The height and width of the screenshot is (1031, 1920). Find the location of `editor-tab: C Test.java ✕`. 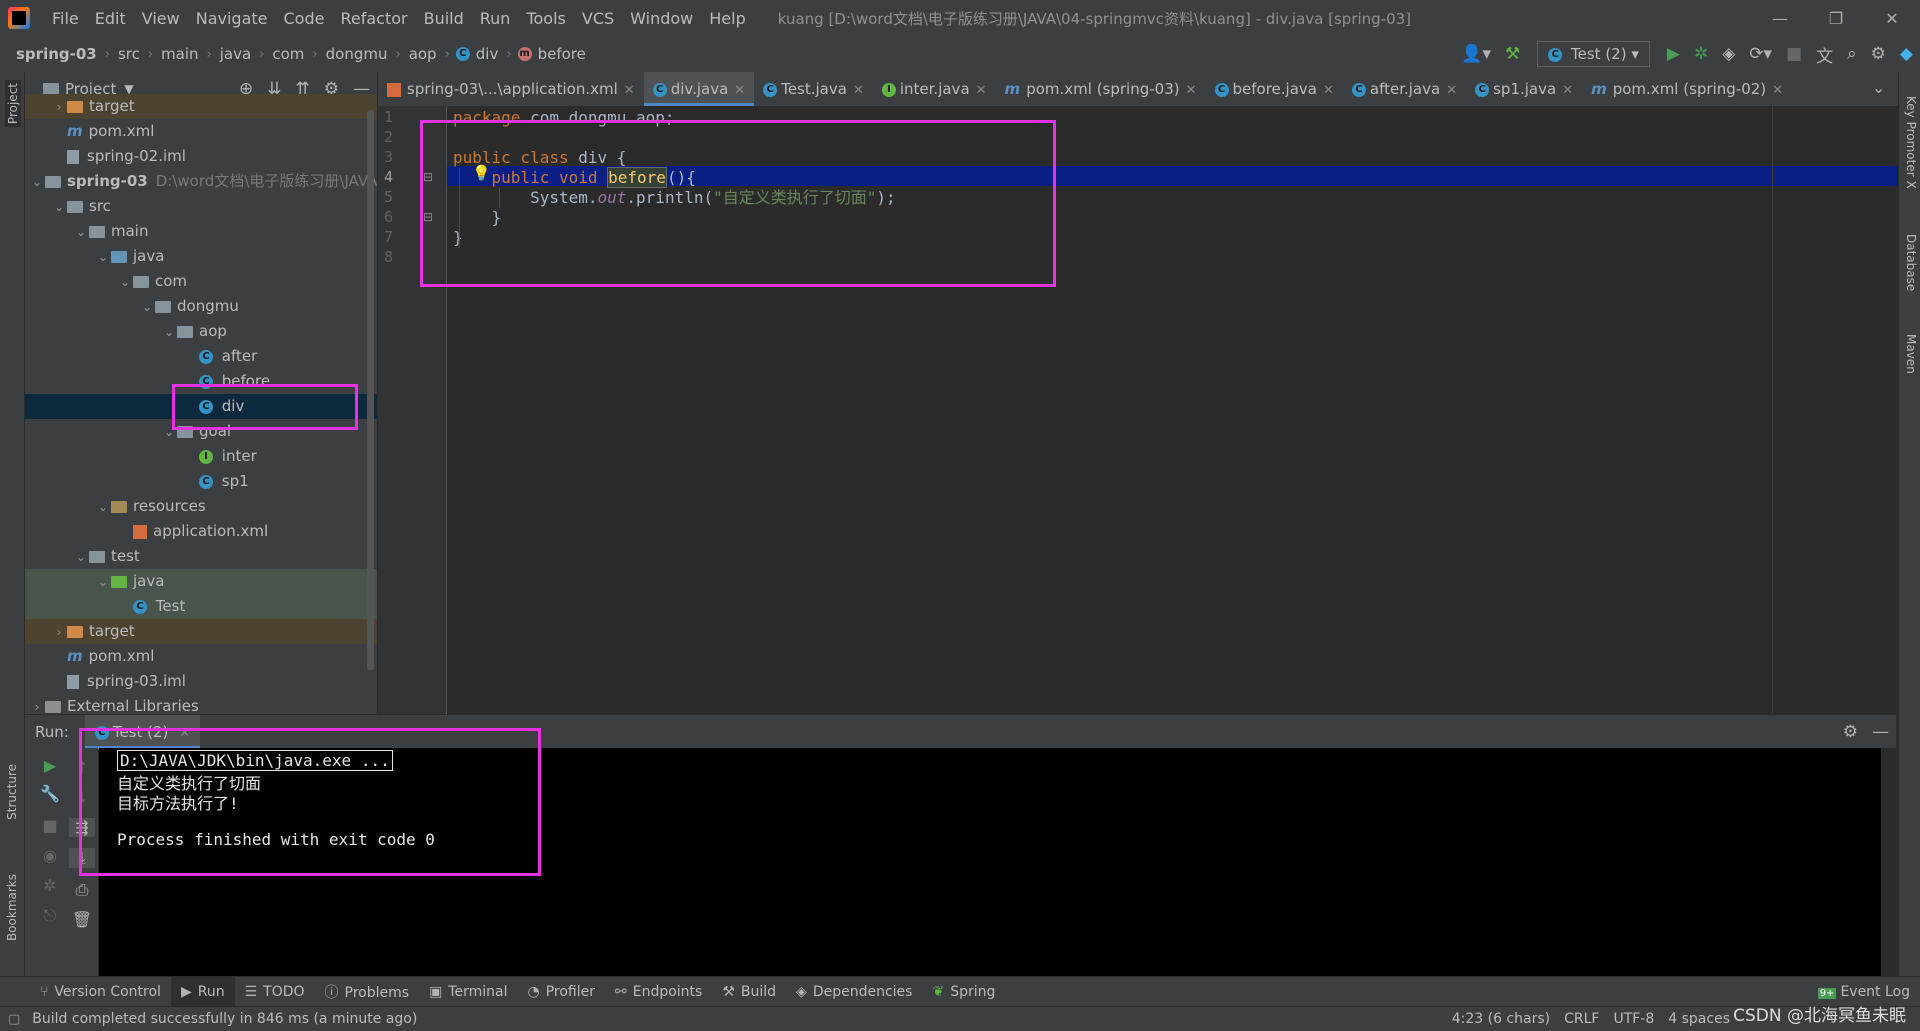

editor-tab: C Test.java ✕ is located at coordinates (813, 89).